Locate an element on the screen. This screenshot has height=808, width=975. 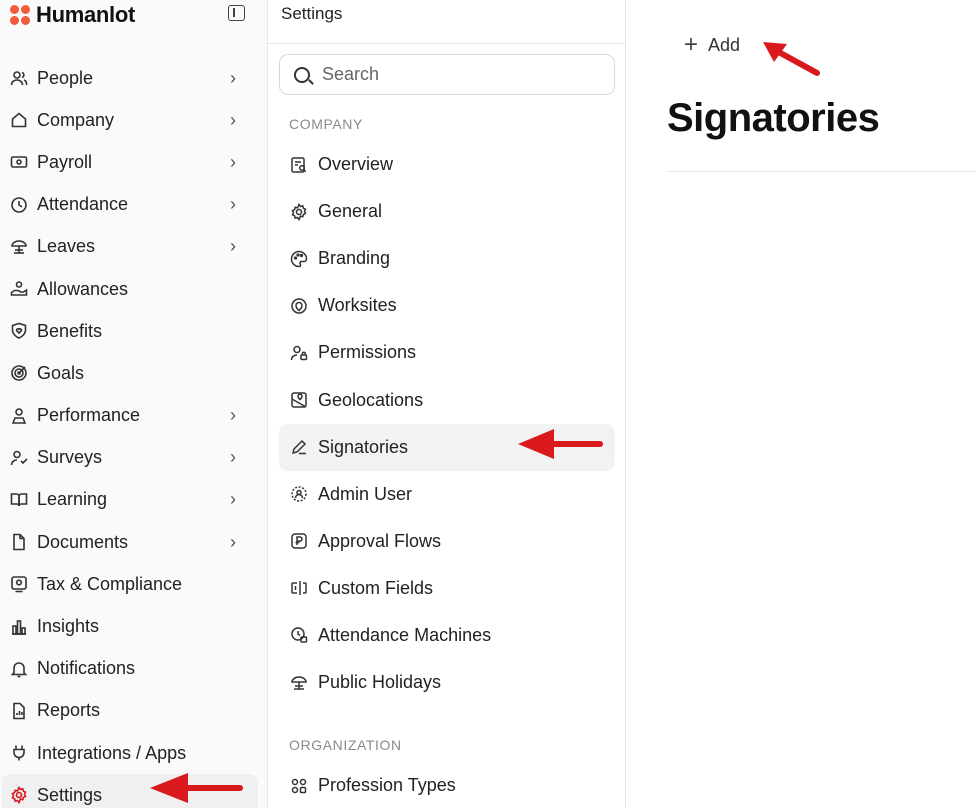
sidebar-item-label: Insights is located at coordinates (68, 626).